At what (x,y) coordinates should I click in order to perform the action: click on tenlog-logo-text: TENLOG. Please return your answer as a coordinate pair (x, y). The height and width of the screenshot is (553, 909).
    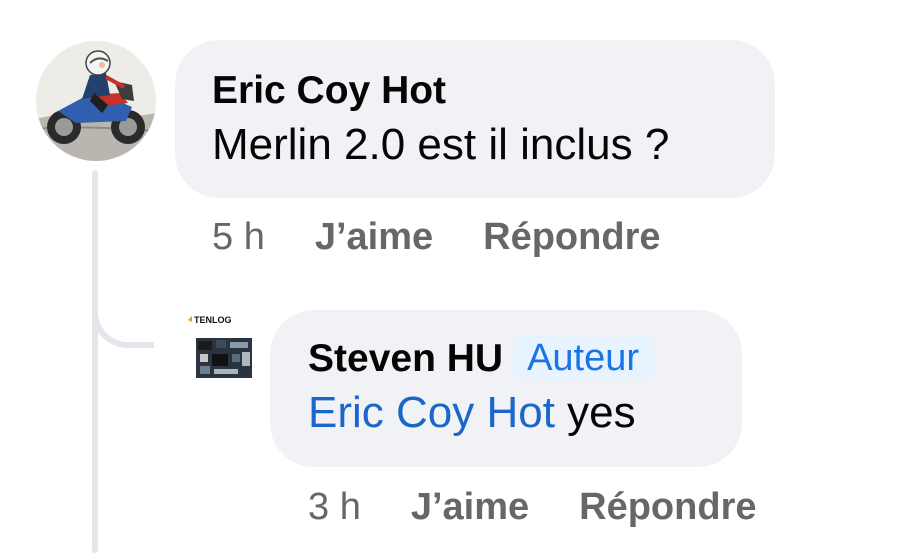
    Looking at the image, I should click on (213, 320).